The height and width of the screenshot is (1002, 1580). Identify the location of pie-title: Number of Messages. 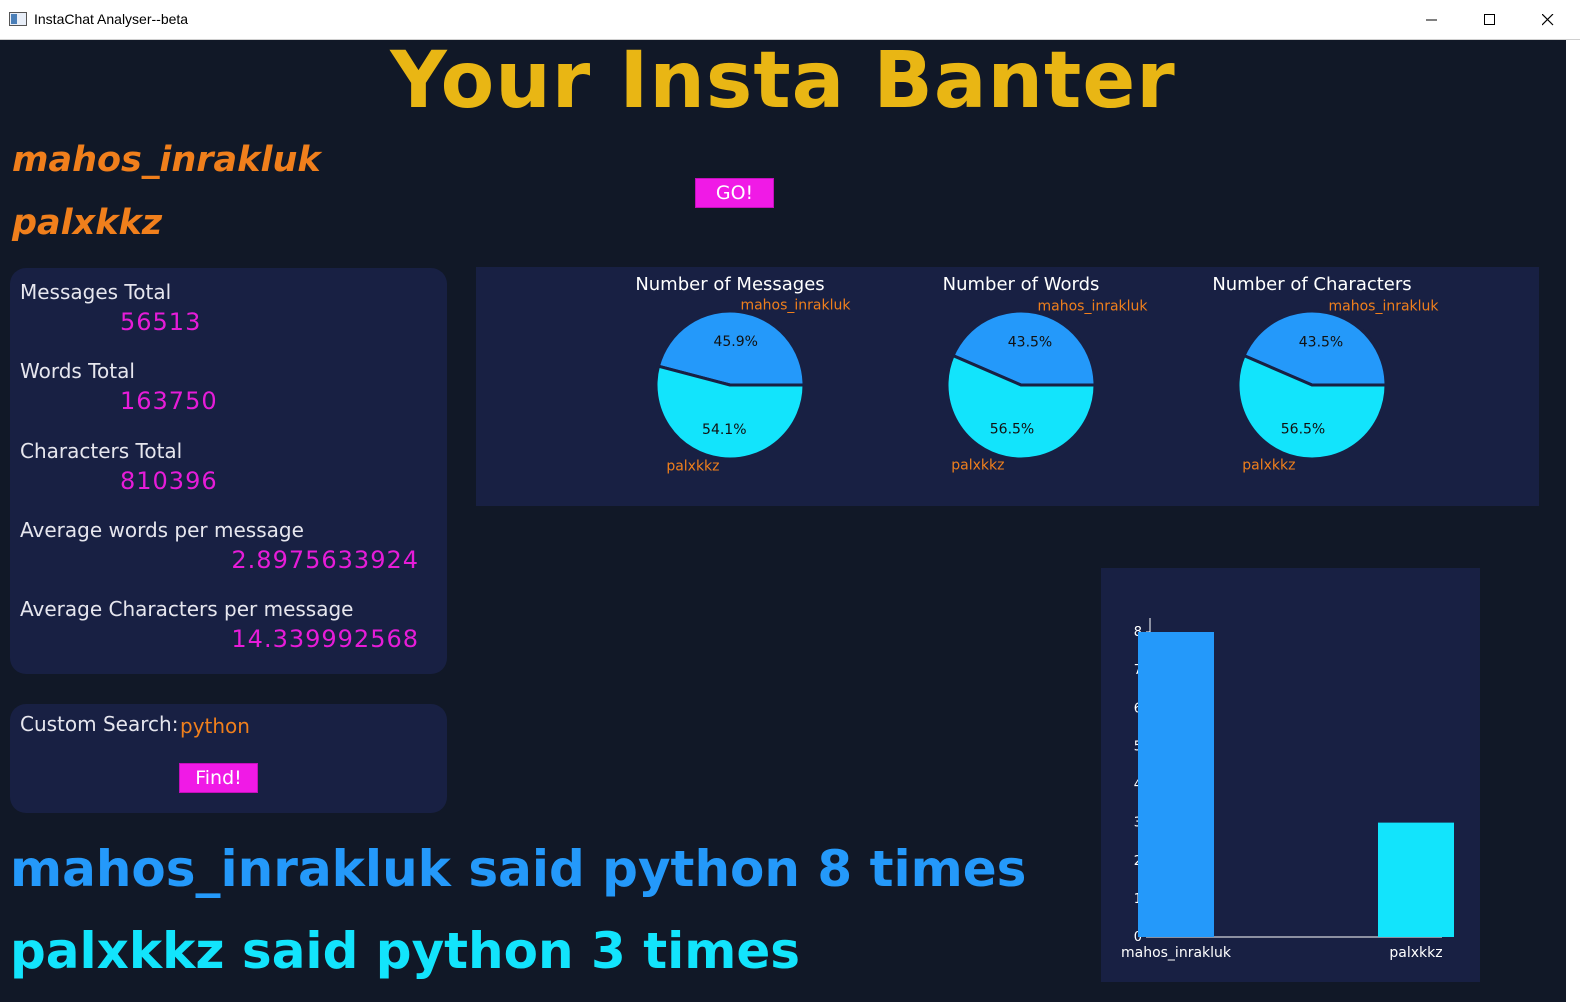
(729, 284).